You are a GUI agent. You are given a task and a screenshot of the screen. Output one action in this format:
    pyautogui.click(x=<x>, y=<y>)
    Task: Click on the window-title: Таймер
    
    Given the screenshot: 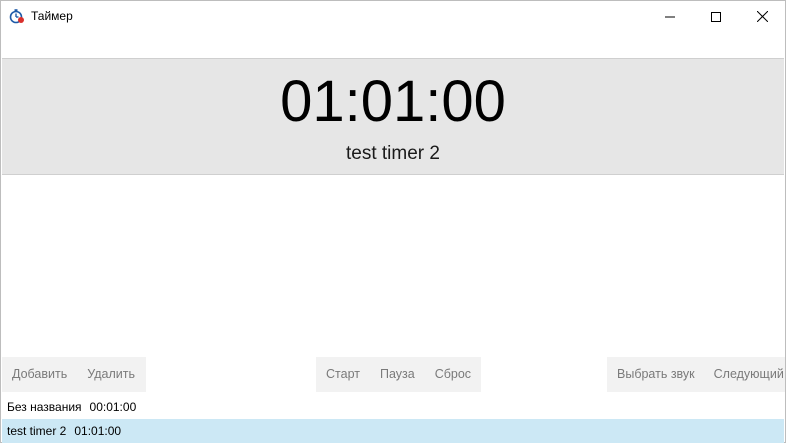 What is the action you would take?
    pyautogui.click(x=52, y=16)
    